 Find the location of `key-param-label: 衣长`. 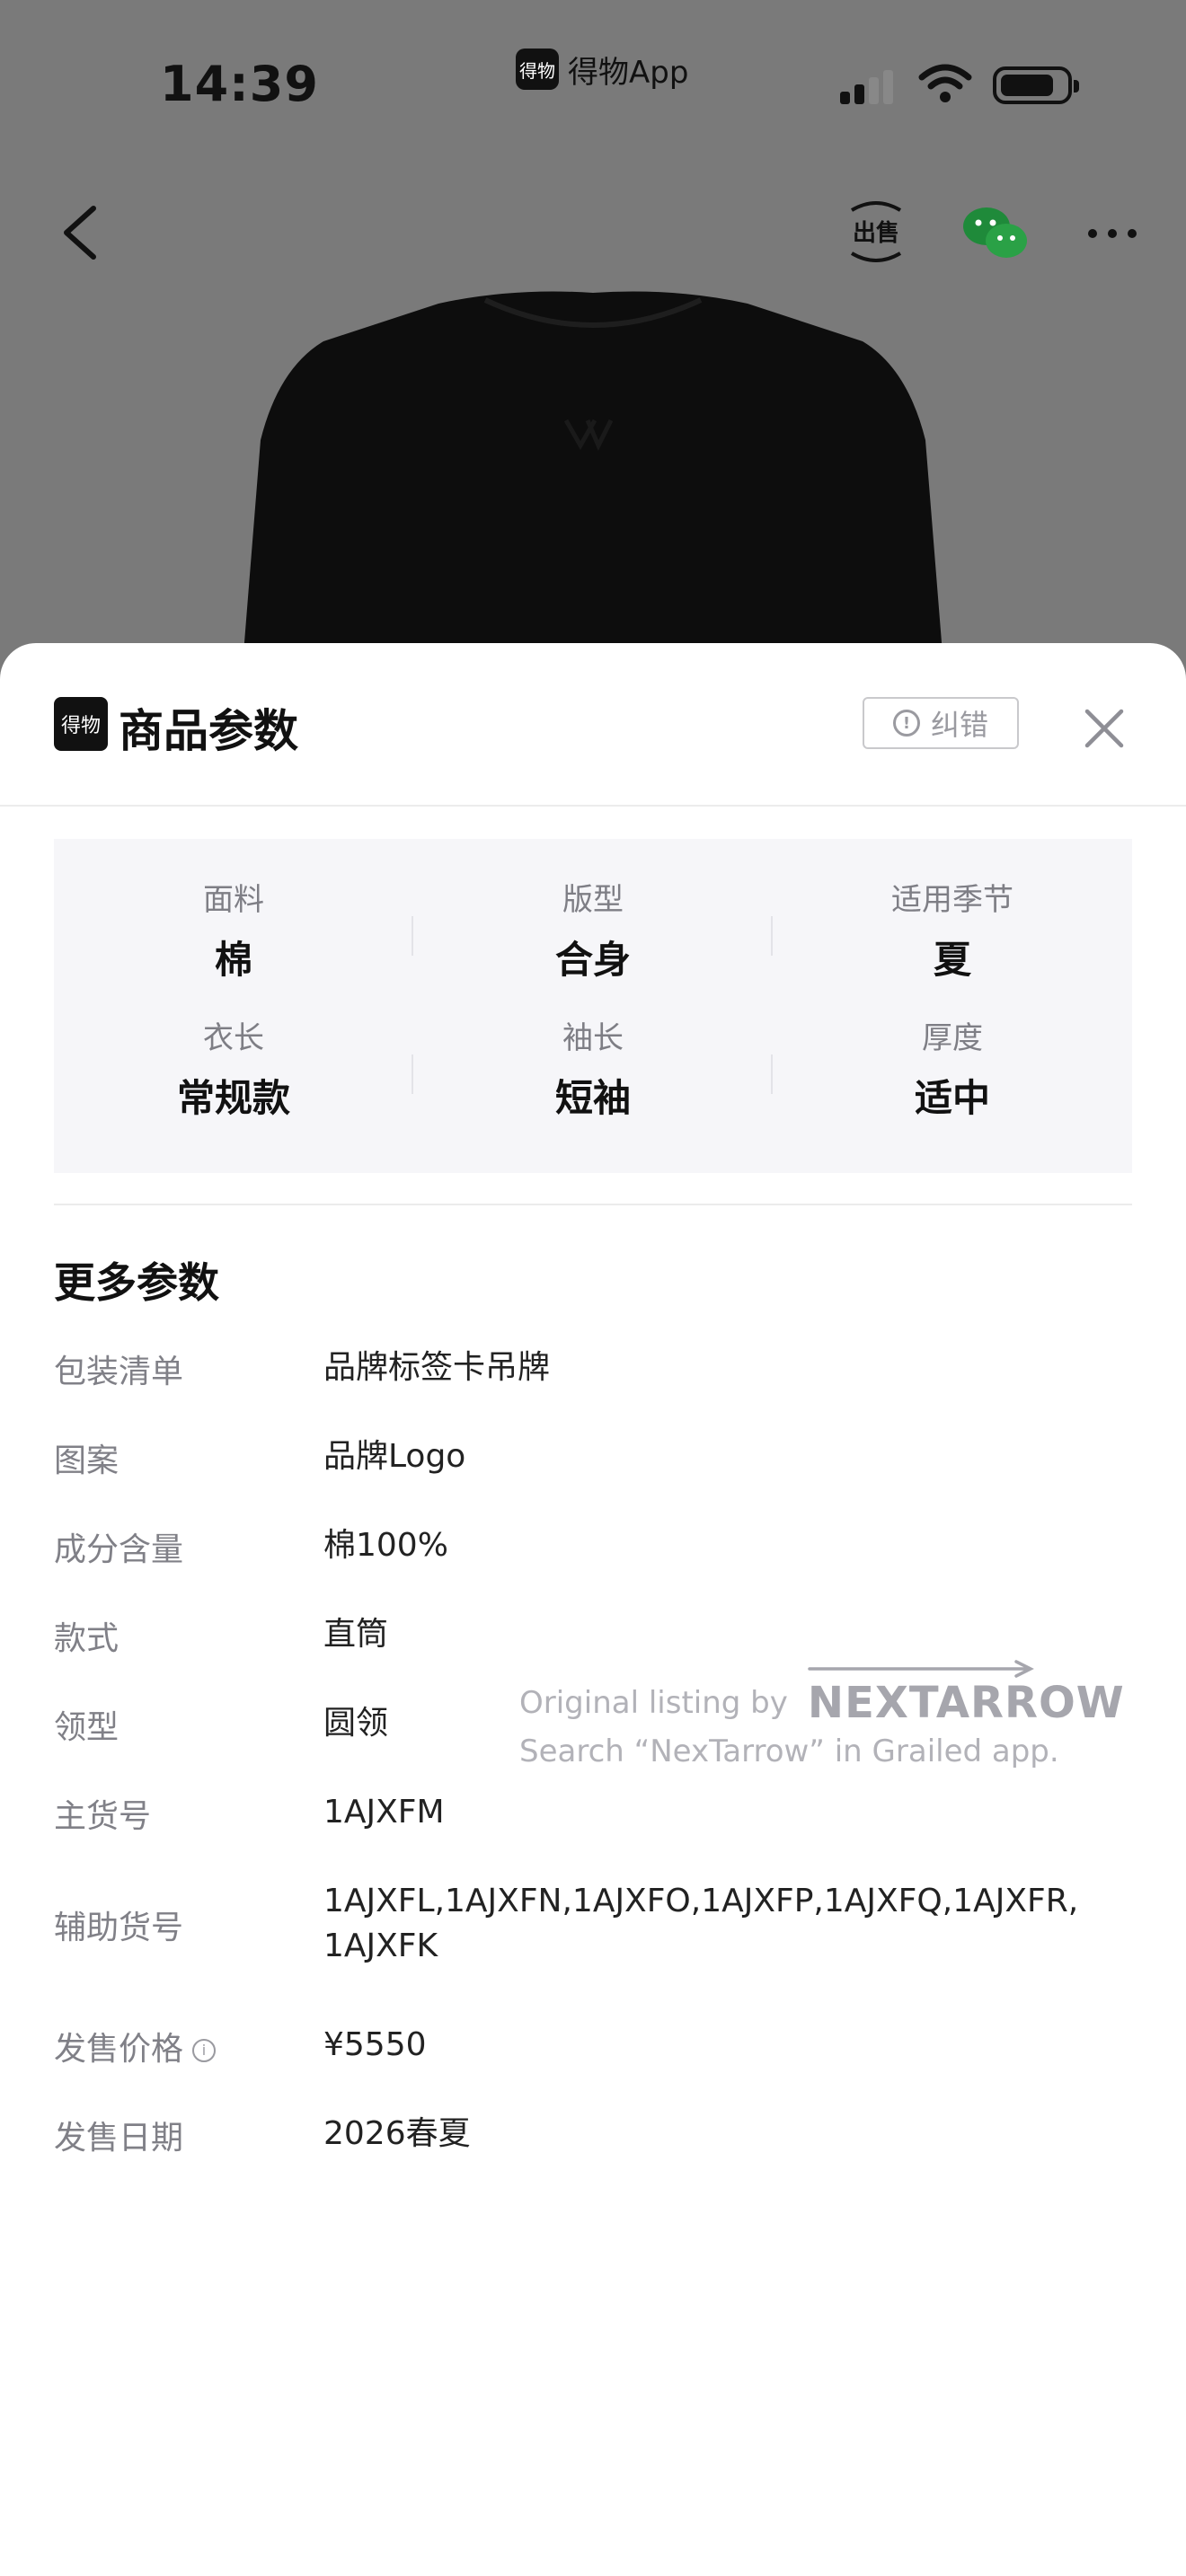

key-param-label: 衣长 is located at coordinates (234, 1038).